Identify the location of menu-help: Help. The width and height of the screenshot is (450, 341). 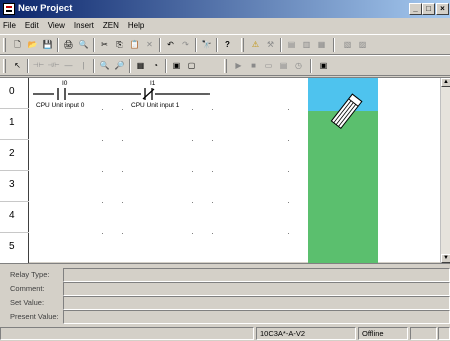
(136, 25).